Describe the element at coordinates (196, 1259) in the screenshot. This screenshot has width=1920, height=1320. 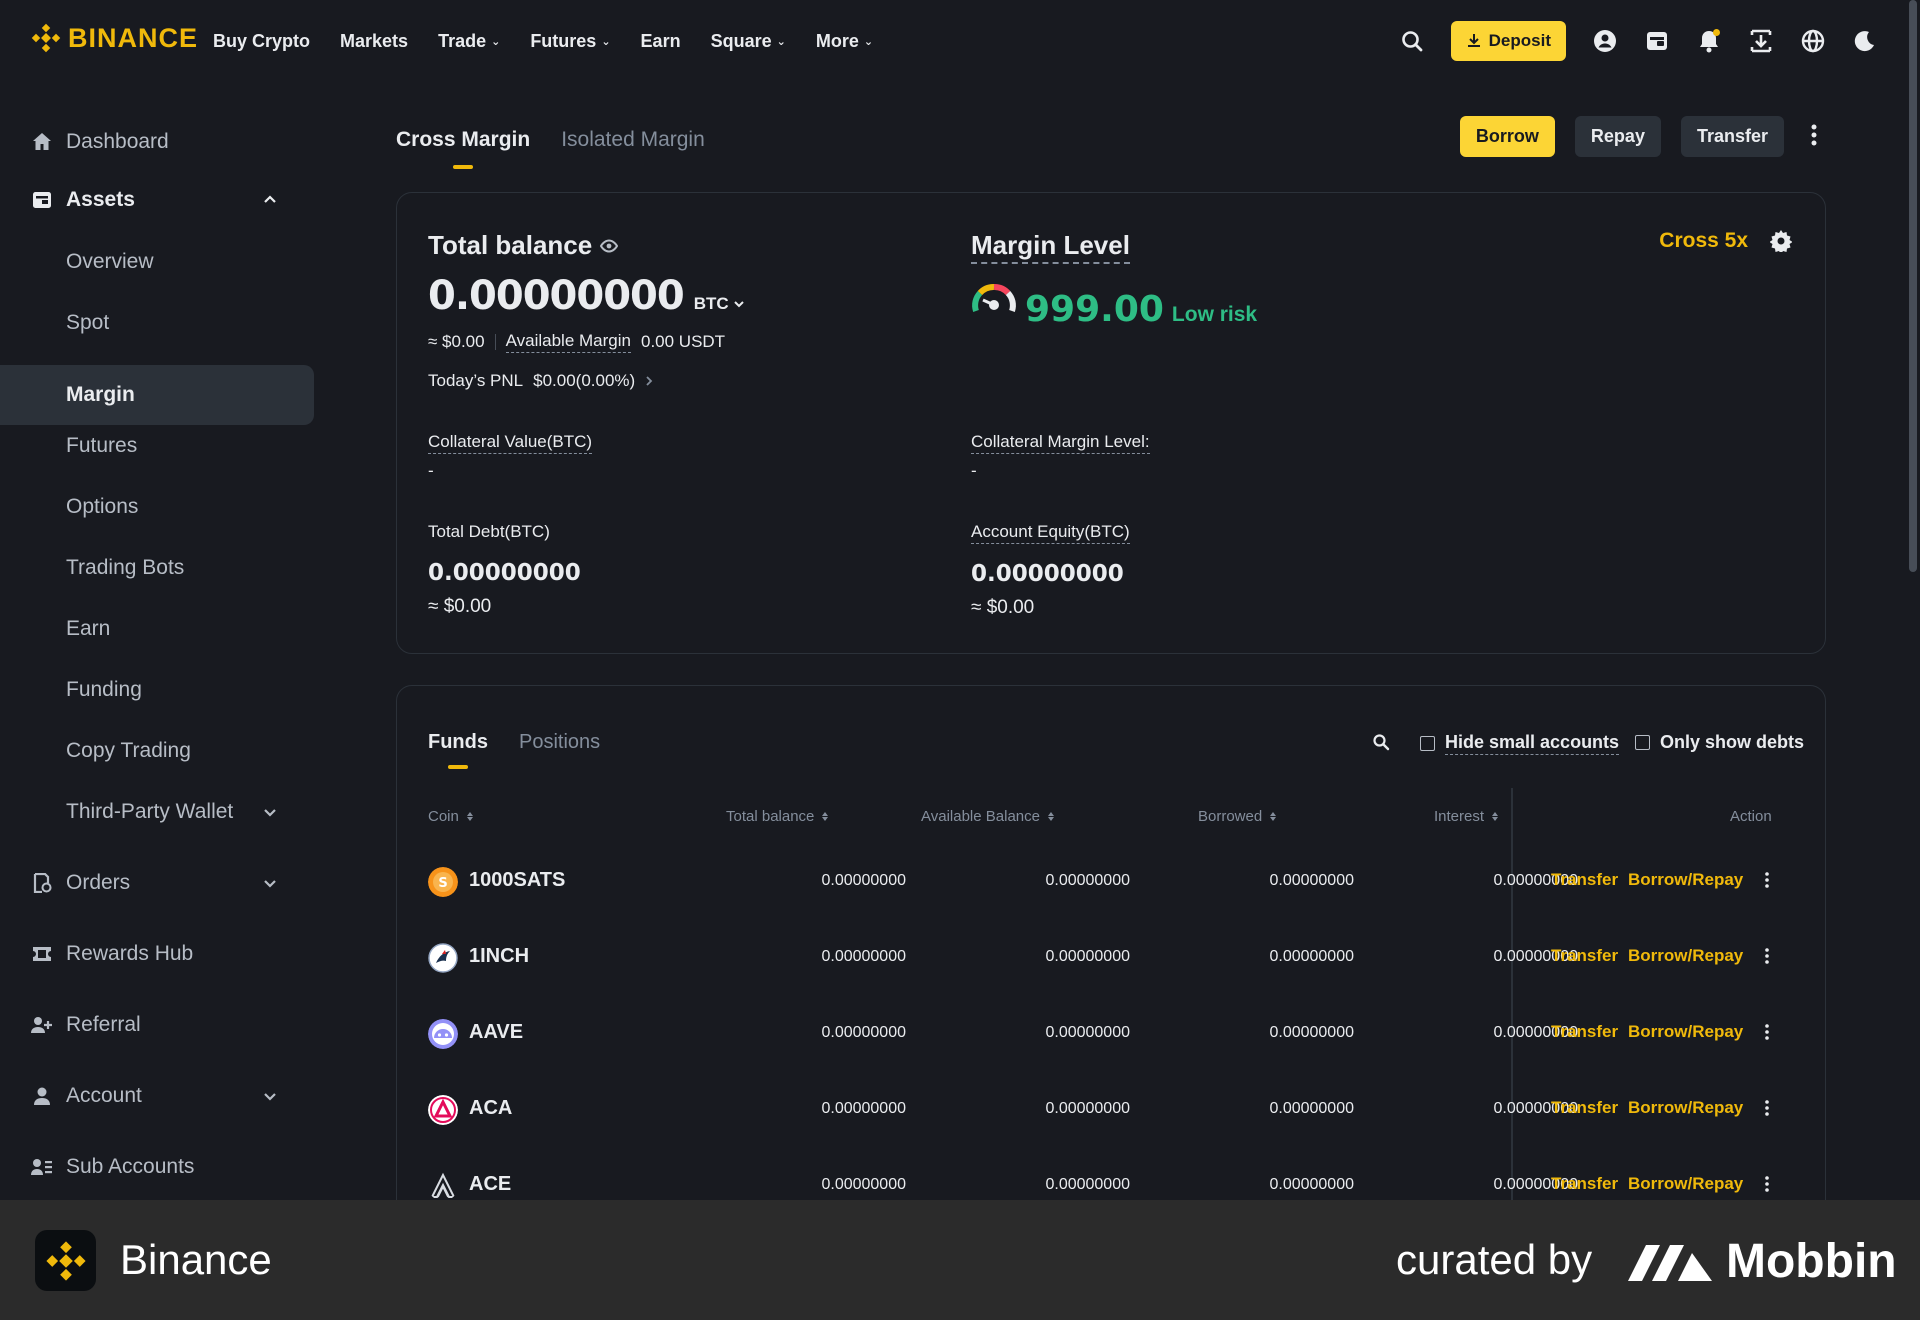
I see `footer-app-name: Binance` at that location.